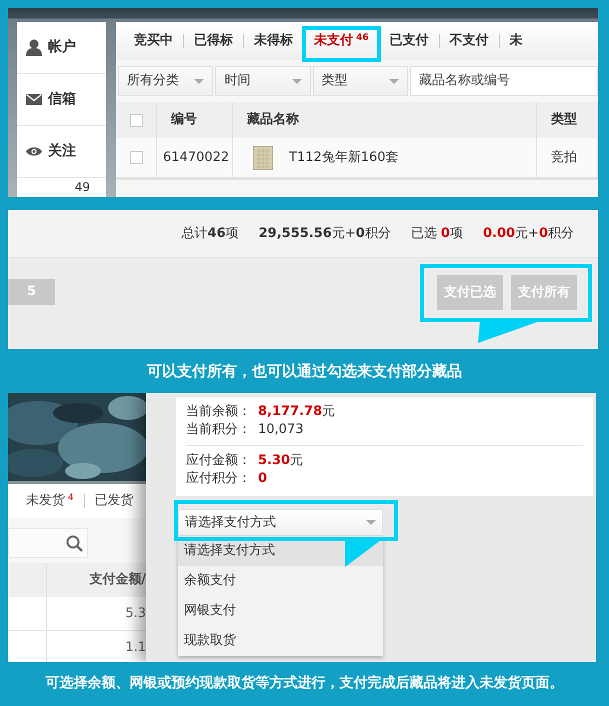 This screenshot has height=706, width=609. What do you see at coordinates (62, 99) in the screenshot?
I see `sidebar-item: 信箱` at bounding box center [62, 99].